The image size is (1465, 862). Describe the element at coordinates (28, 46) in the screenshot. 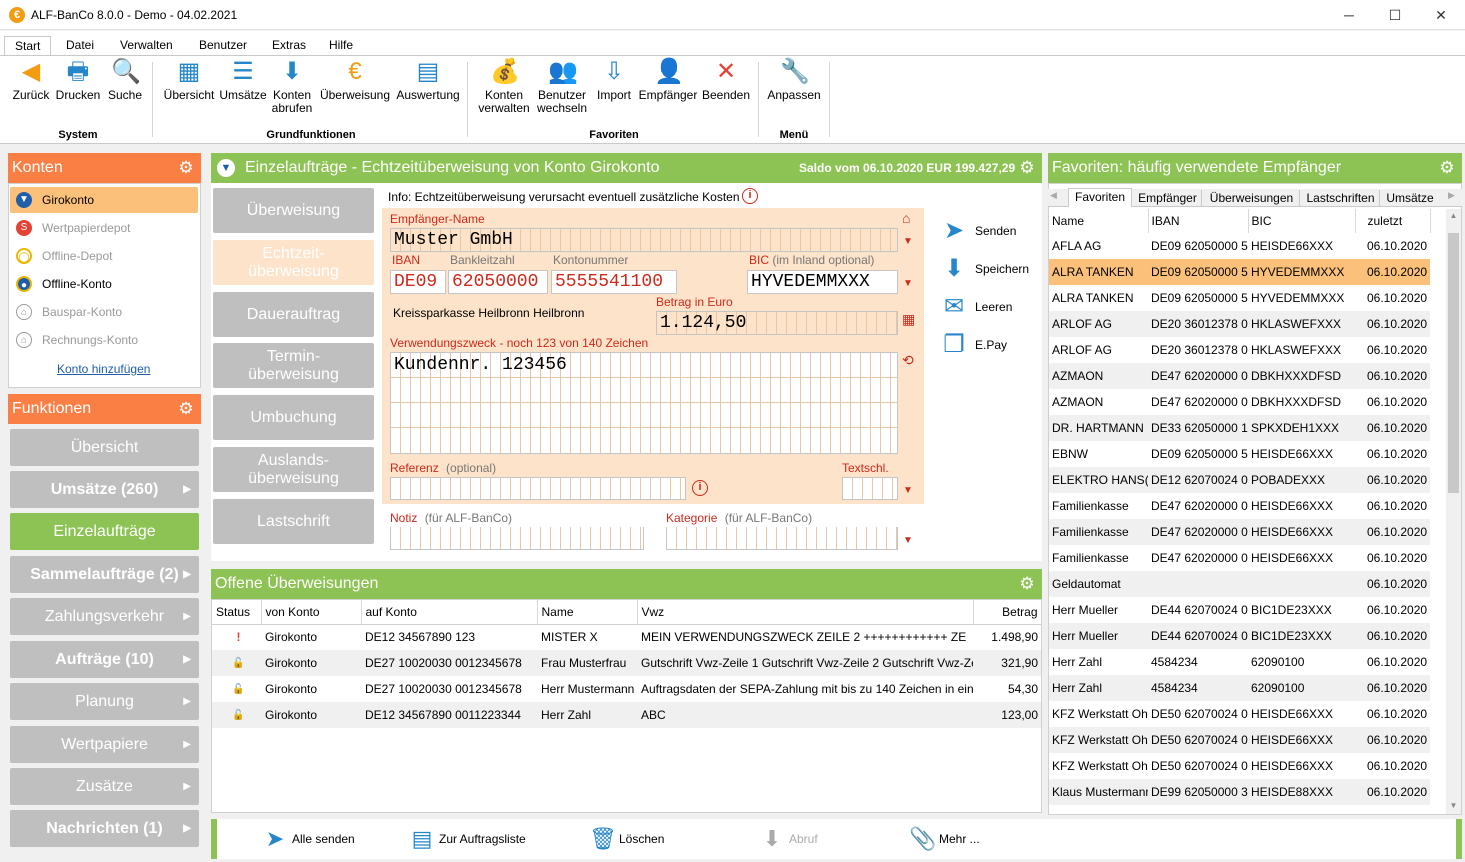

I see `tab-start: Start` at that location.